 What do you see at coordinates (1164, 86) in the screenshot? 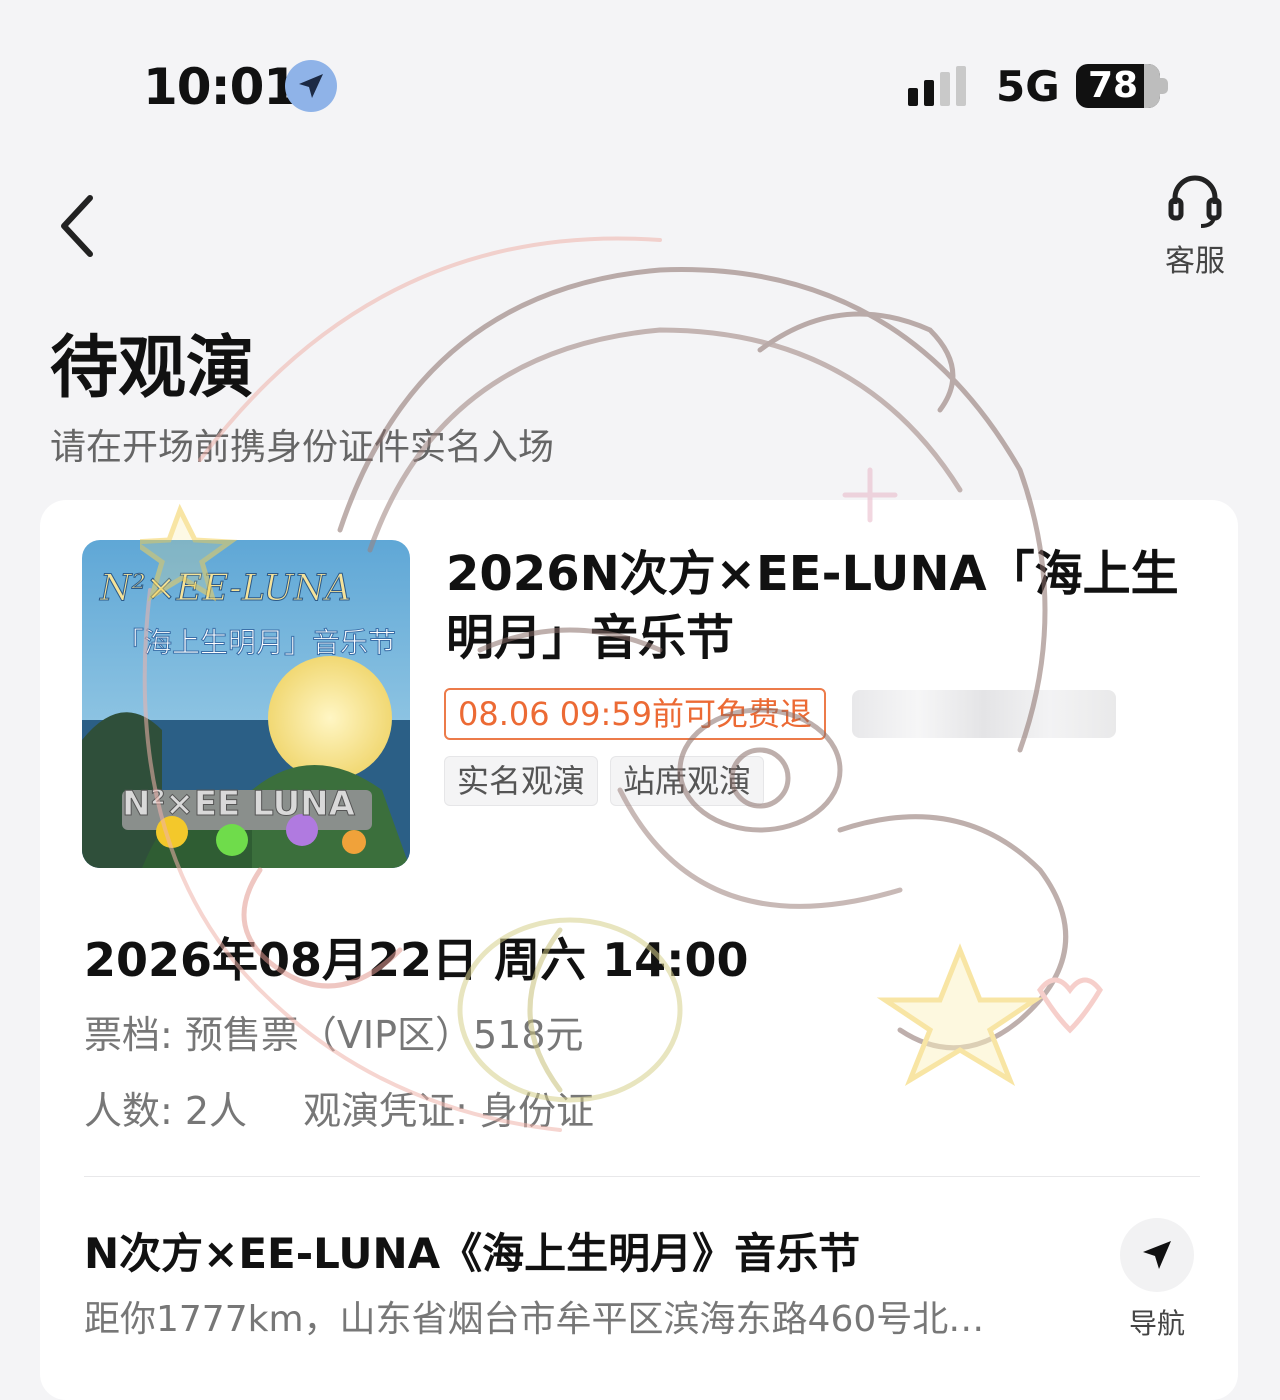
I see `battery-tip` at bounding box center [1164, 86].